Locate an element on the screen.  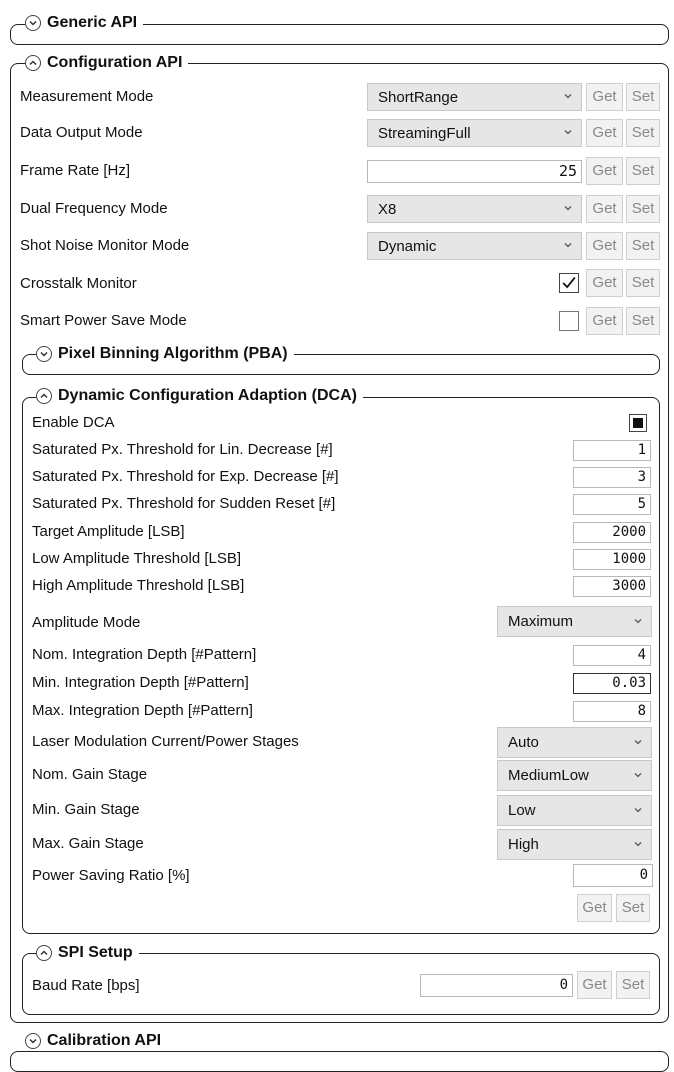
crosstalk-monitor-checkbox is located at coordinates (569, 283).